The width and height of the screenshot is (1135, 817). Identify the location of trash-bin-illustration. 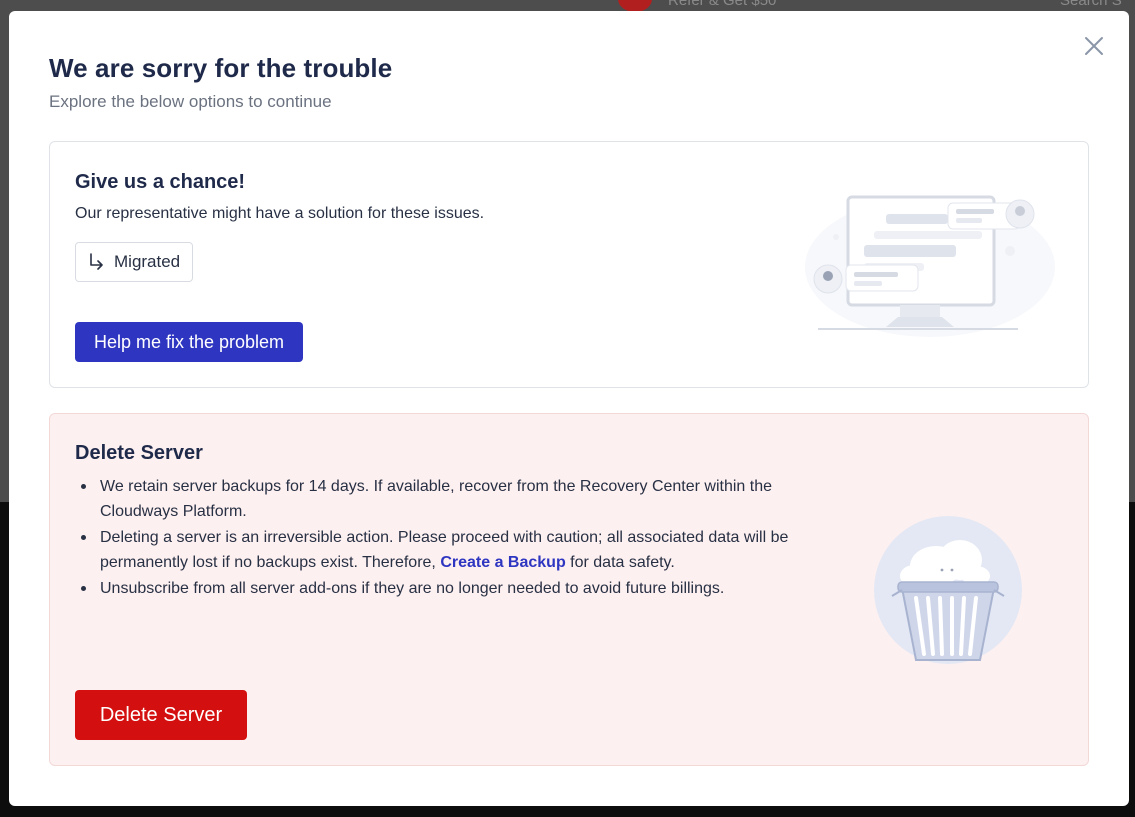
(948, 590).